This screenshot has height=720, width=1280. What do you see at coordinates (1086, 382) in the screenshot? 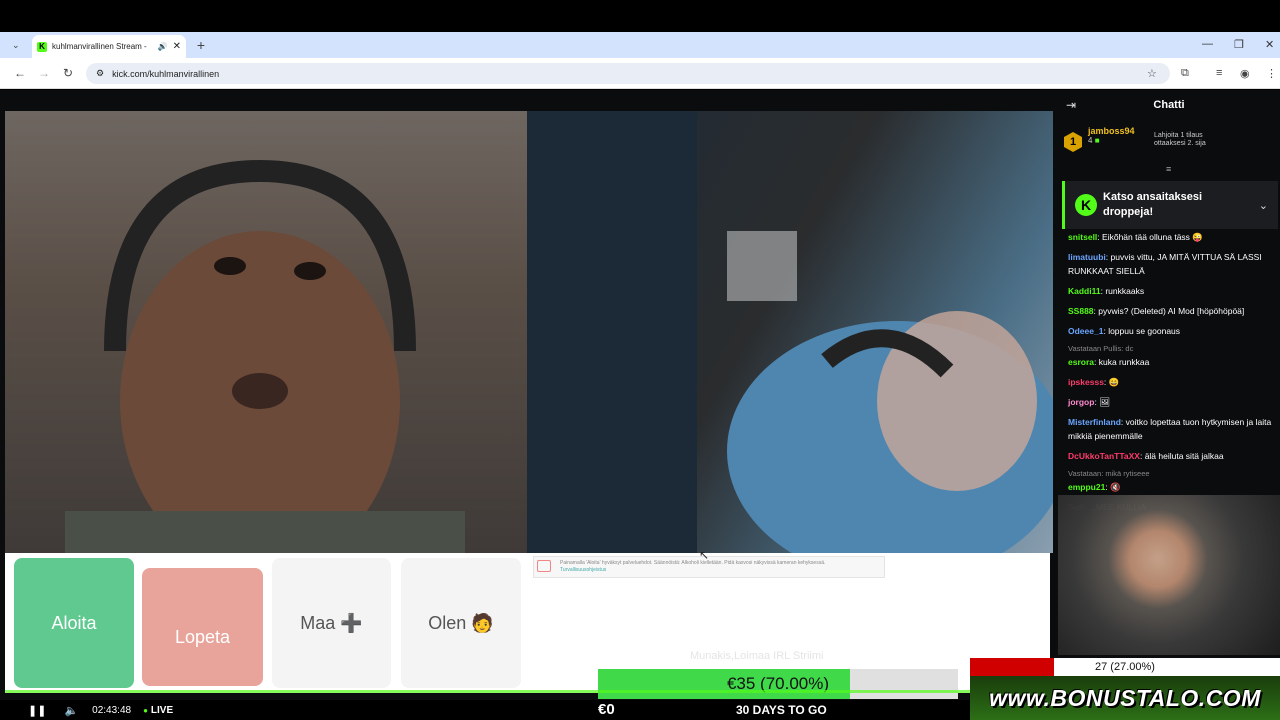
I see `chat-username: ipskesss` at bounding box center [1086, 382].